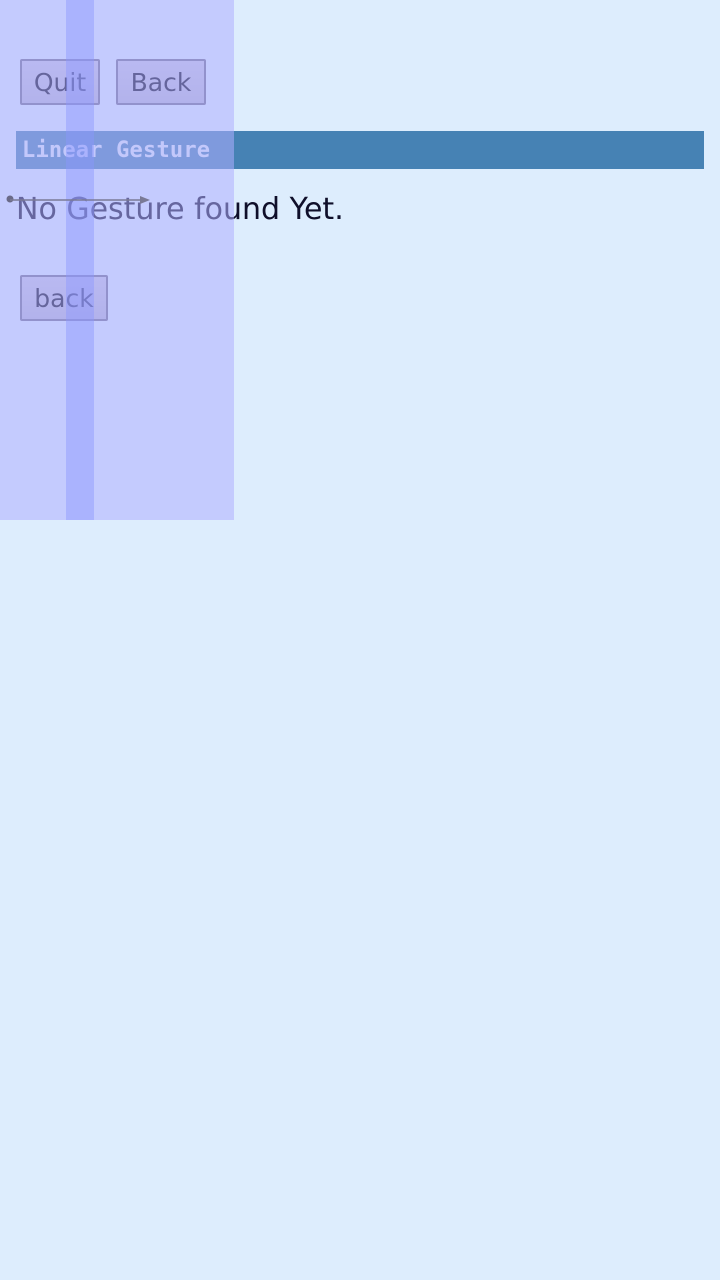  What do you see at coordinates (360, 150) in the screenshot?
I see `title-bar: Linear Gesture` at bounding box center [360, 150].